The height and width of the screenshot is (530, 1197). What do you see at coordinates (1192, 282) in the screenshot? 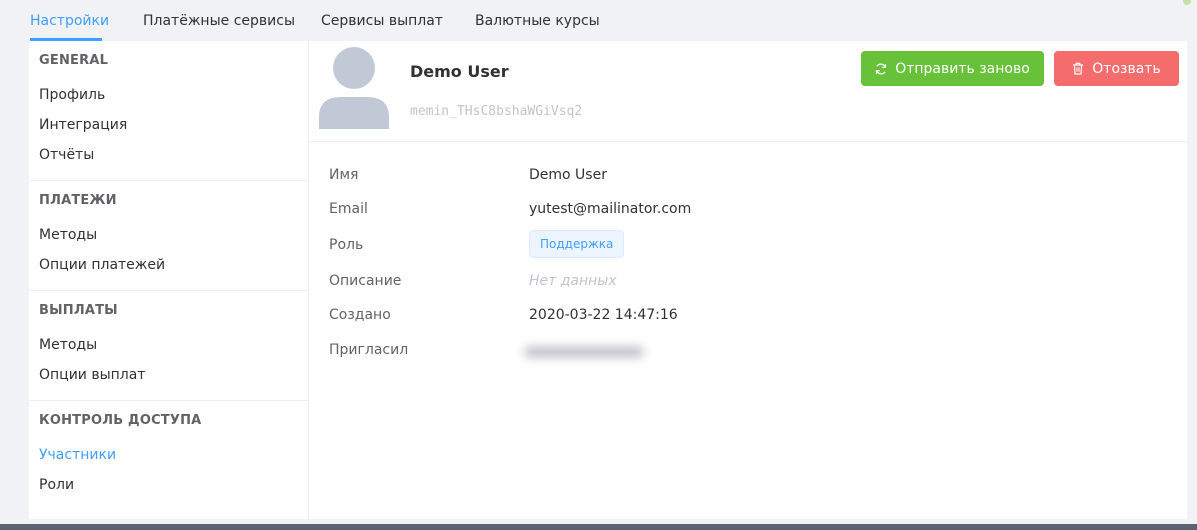
I see `page-gutter` at bounding box center [1192, 282].